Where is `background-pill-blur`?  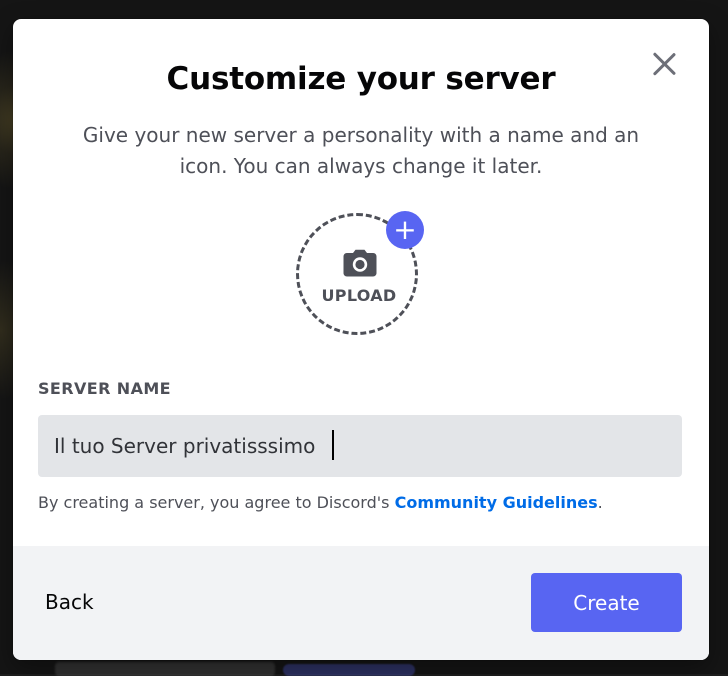 background-pill-blur is located at coordinates (349, 670).